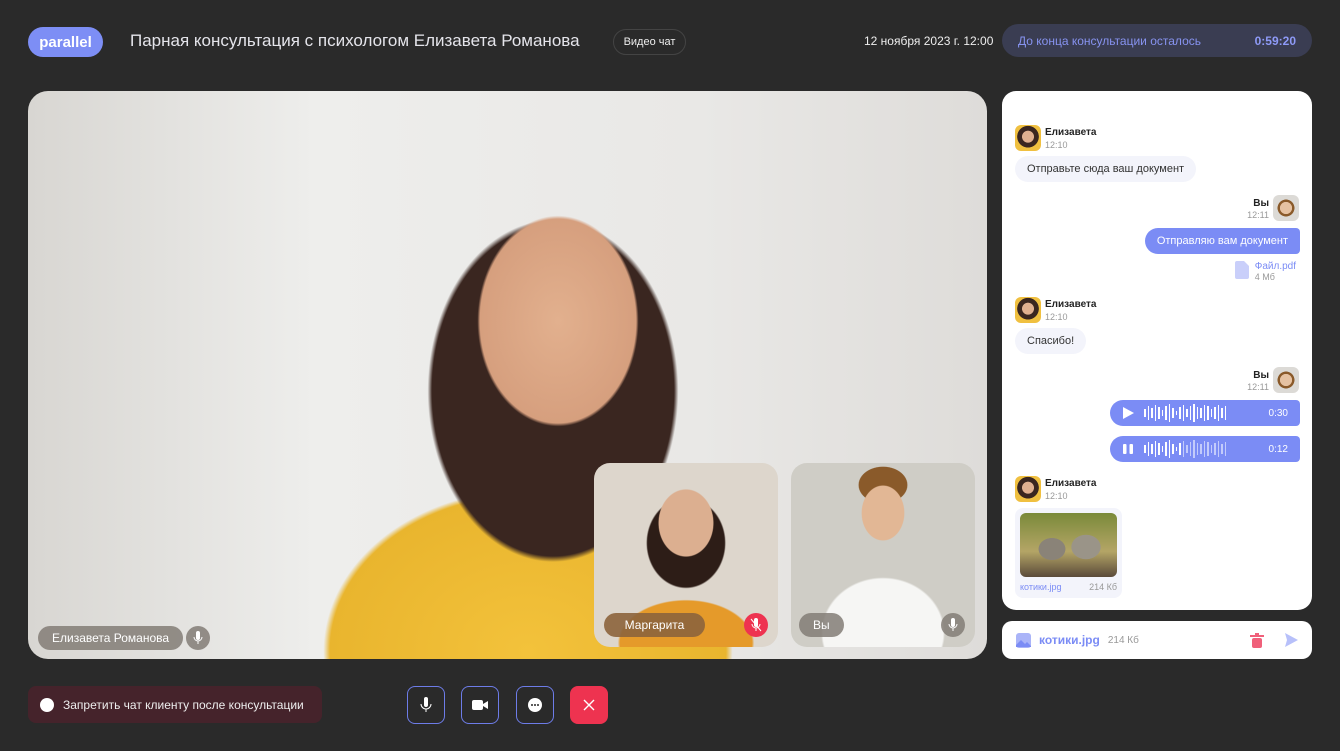 This screenshot has height=751, width=1340. I want to click on timer-pill: До конца консультации осталось 0:59:20, so click(1157, 40).